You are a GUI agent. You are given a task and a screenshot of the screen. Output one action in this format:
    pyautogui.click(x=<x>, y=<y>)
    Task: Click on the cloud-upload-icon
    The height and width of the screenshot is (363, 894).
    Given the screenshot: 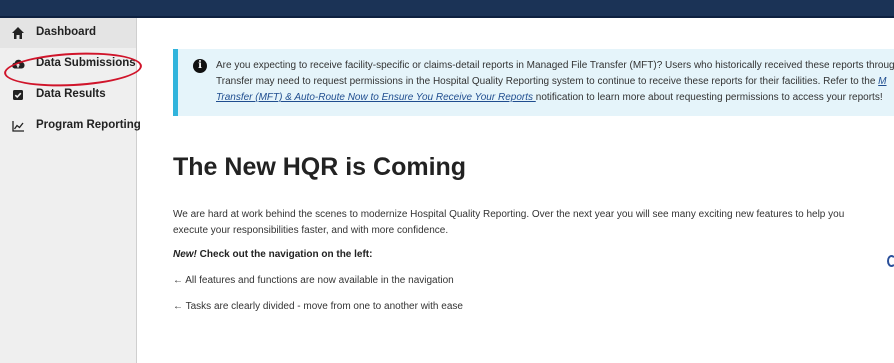 What is the action you would take?
    pyautogui.click(x=18, y=64)
    